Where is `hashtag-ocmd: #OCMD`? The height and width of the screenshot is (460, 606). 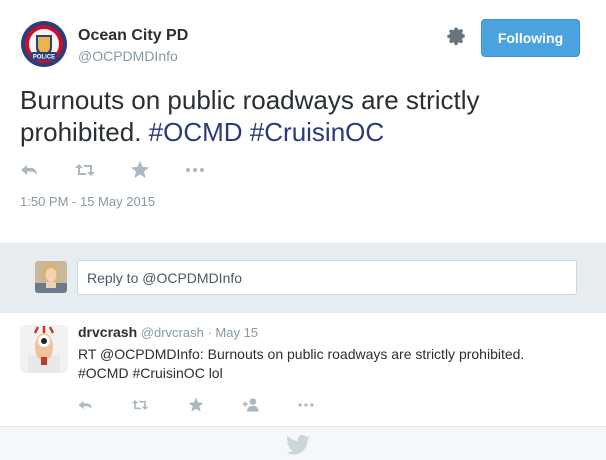 hashtag-ocmd: #OCMD is located at coordinates (196, 132).